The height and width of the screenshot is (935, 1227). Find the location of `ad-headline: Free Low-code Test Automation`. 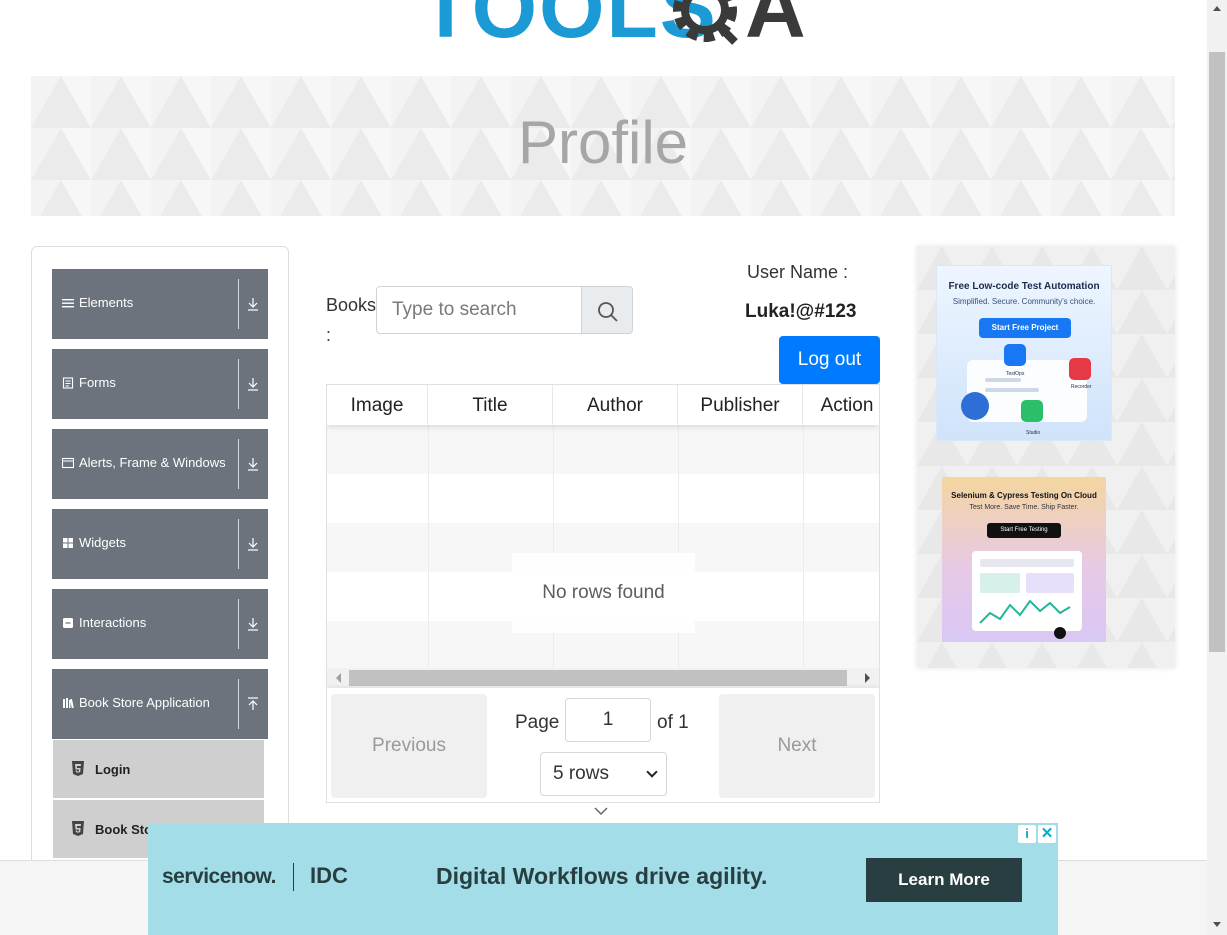

ad-headline: Free Low-code Test Automation is located at coordinates (1024, 286).